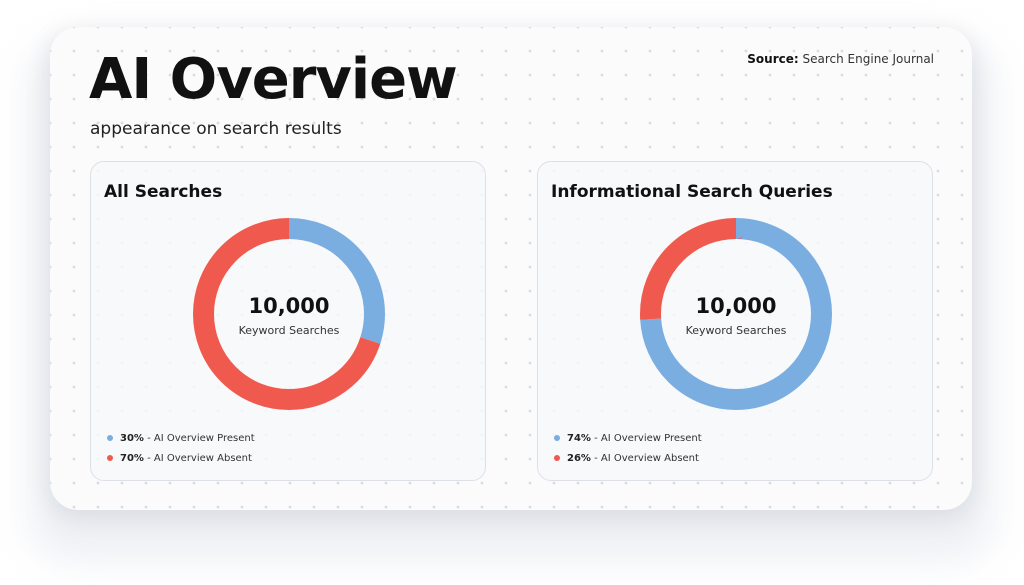 The image size is (1024, 585). I want to click on legend-pct: 70%, so click(132, 458).